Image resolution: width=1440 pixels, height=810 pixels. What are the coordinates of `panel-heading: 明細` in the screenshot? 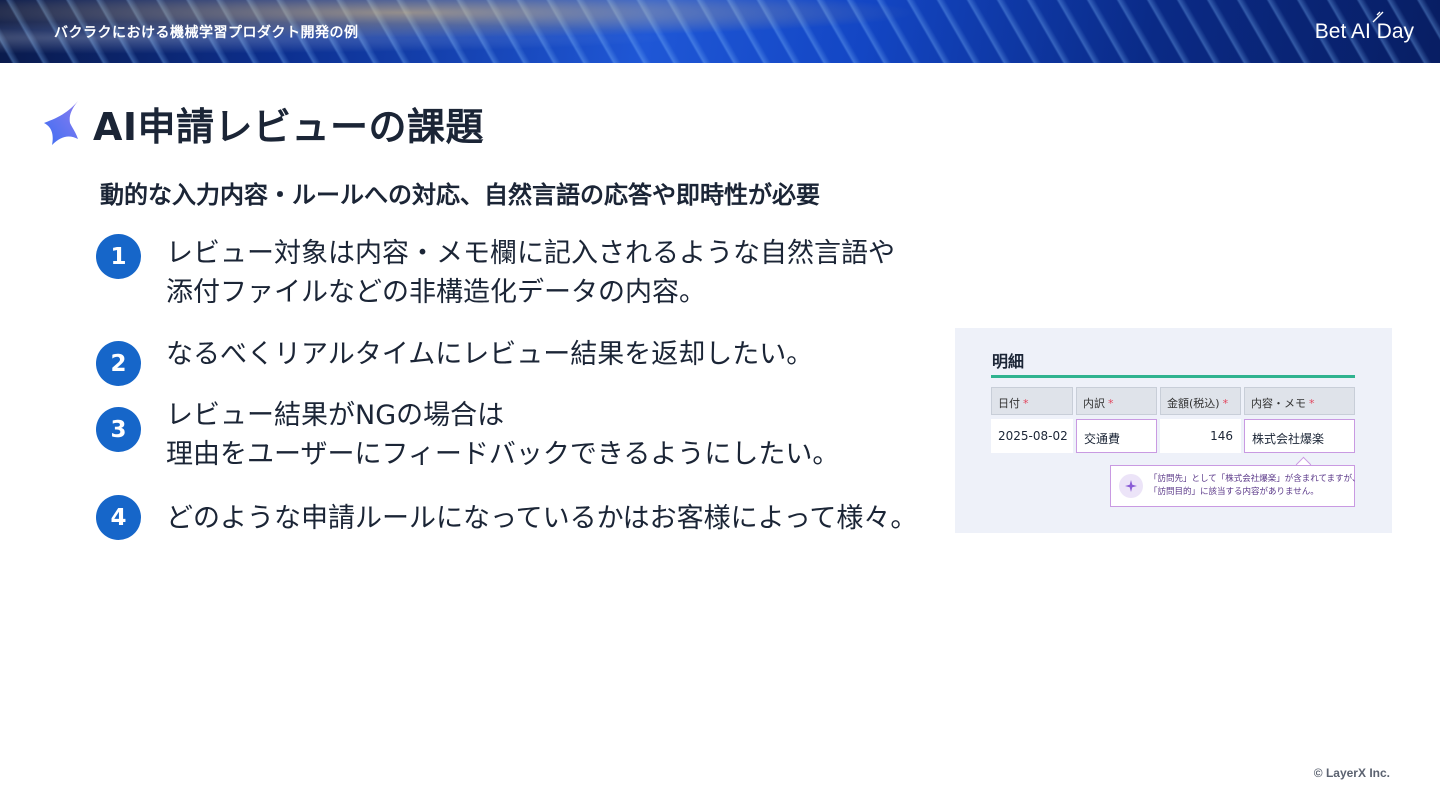 It's located at (1008, 361).